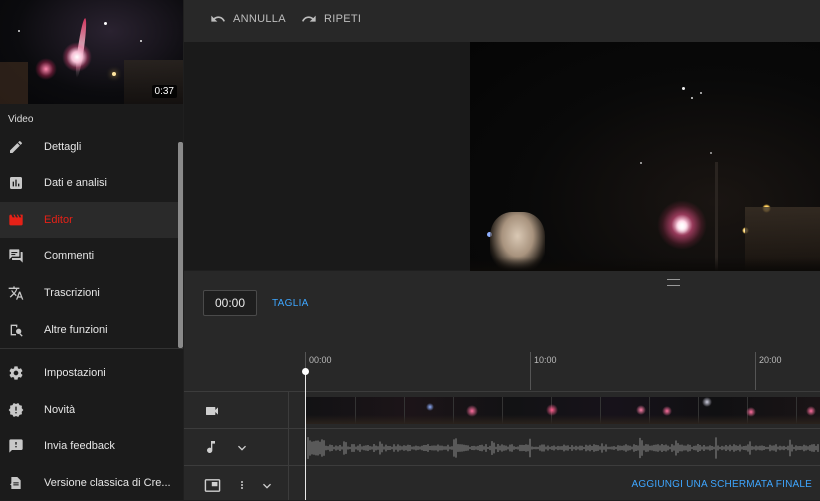  What do you see at coordinates (320, 360) in the screenshot?
I see `ruler-tick-label: 00:00` at bounding box center [320, 360].